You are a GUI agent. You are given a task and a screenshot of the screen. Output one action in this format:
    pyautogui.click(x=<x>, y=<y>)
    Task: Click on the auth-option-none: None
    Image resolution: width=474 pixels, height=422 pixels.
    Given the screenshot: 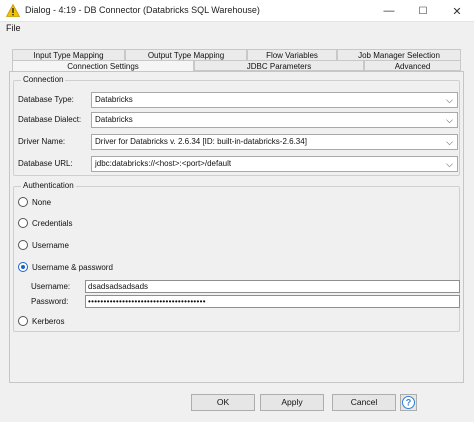 What is the action you would take?
    pyautogui.click(x=34, y=202)
    